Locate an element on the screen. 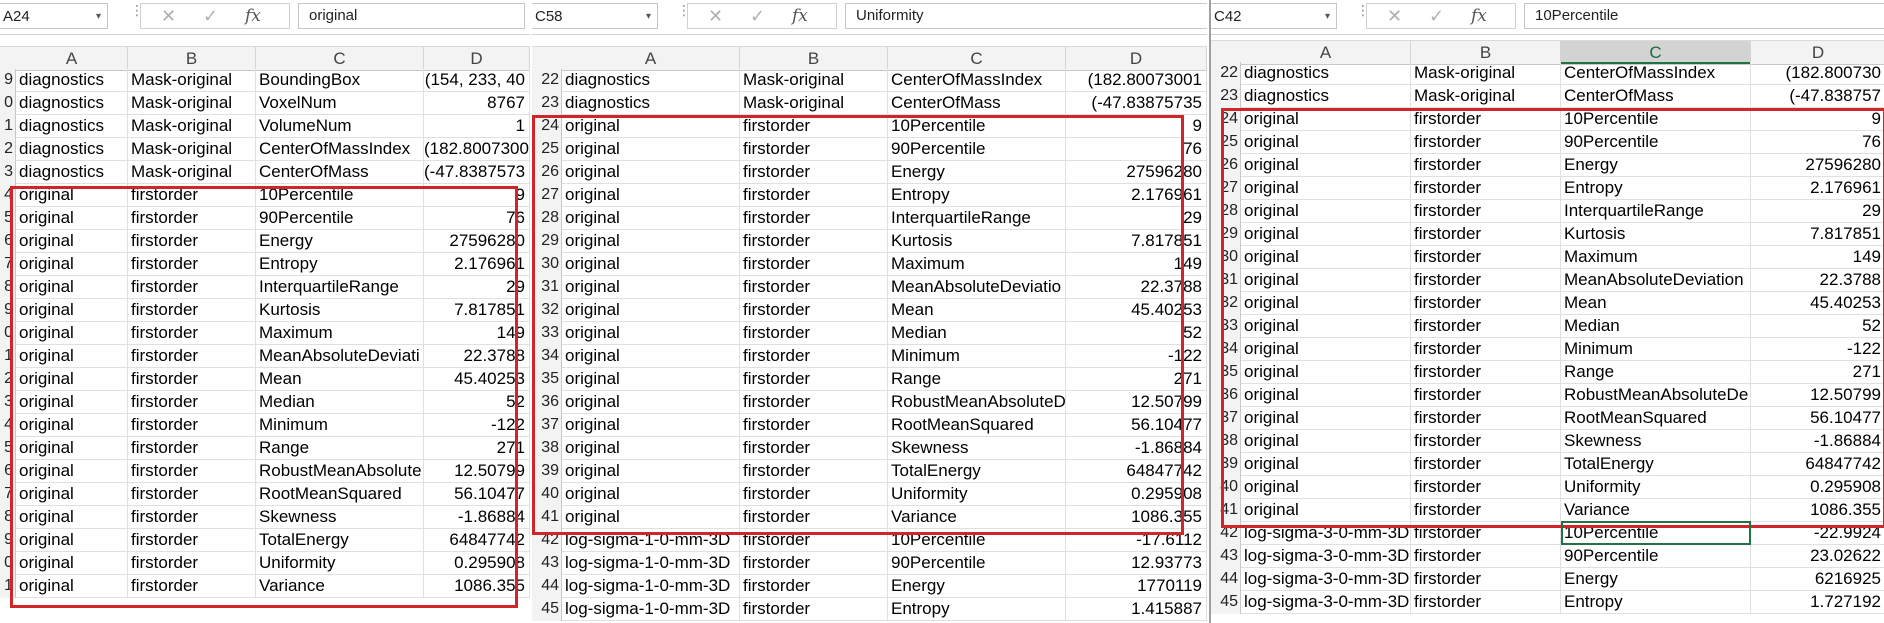 This screenshot has width=1884, height=623. row-number: 29 is located at coordinates (547, 241).